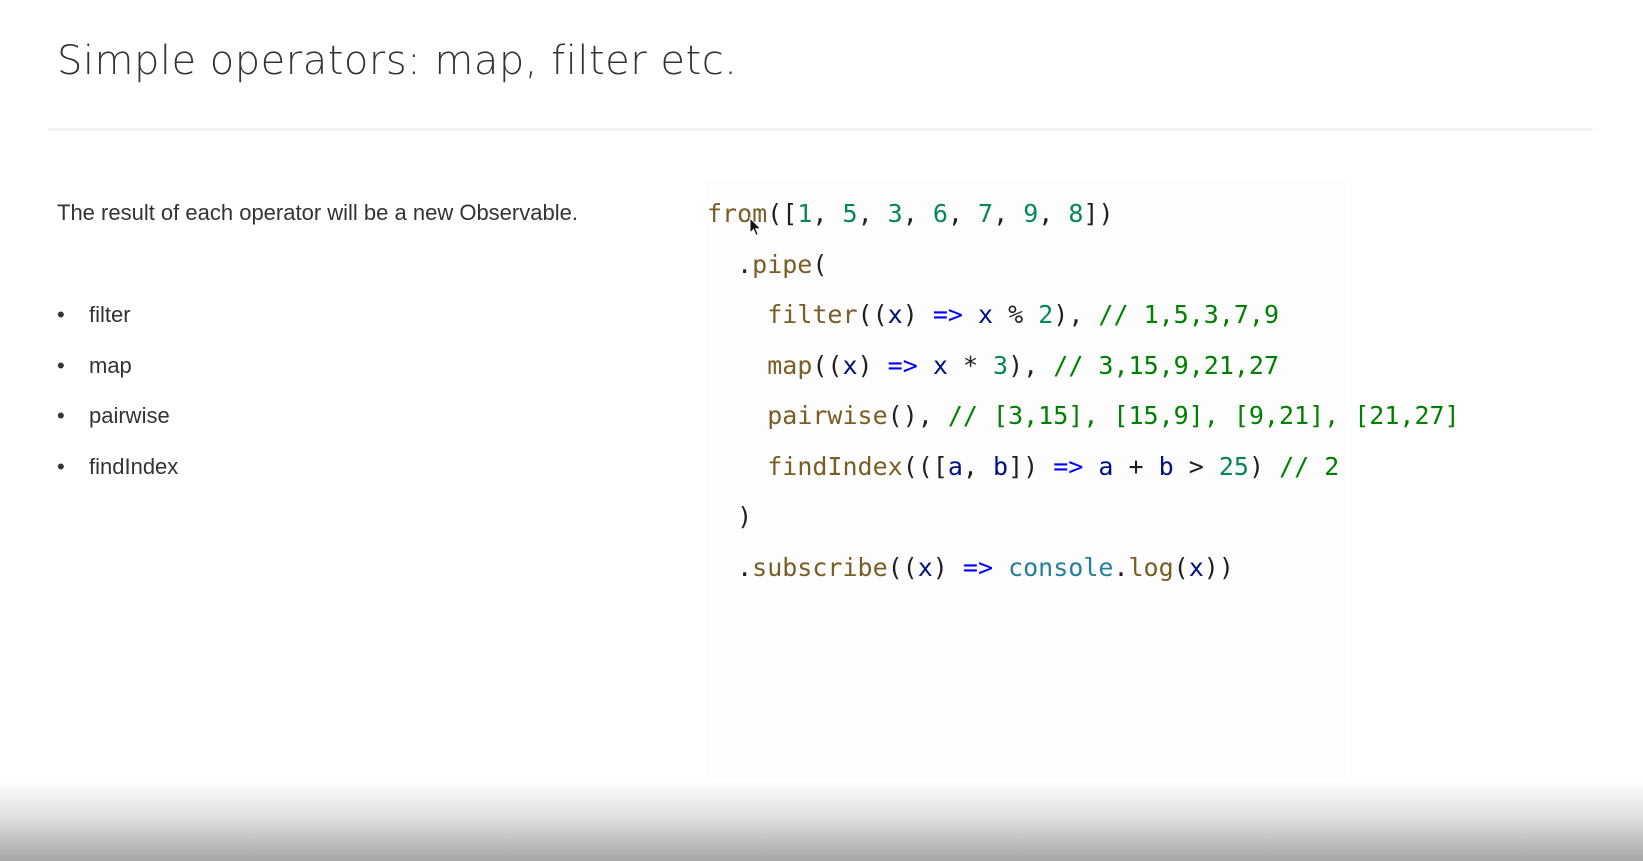 This screenshot has height=861, width=1643. Describe the element at coordinates (1233, 466) in the screenshot. I see `code-number: 25` at that location.